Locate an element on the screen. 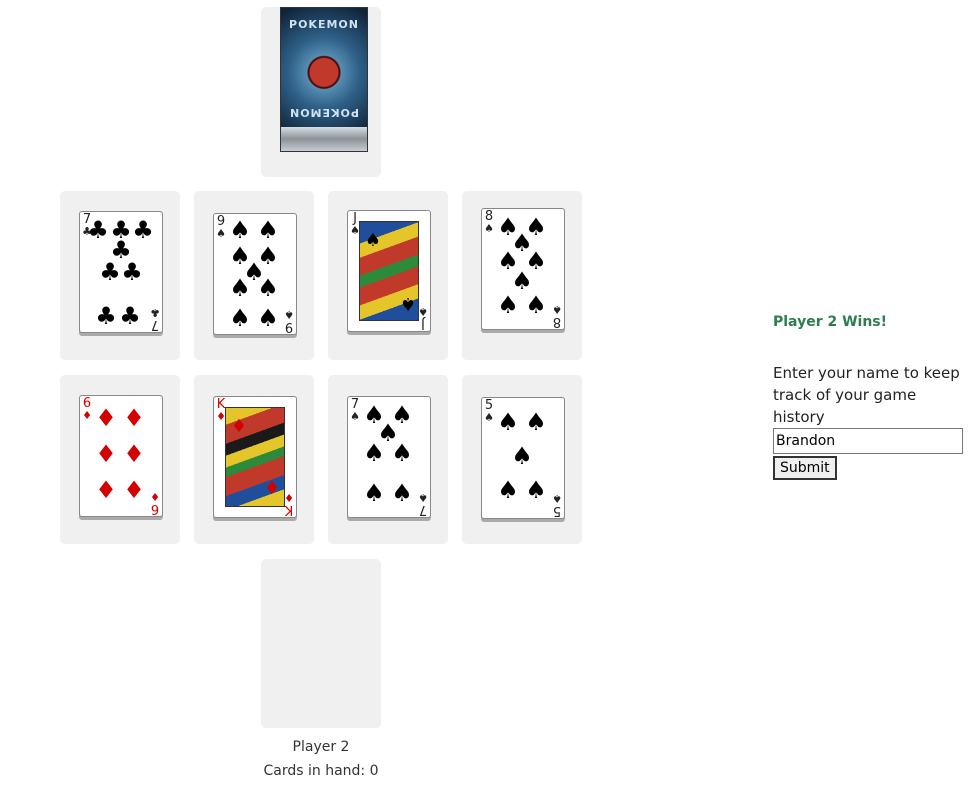  table-slot-3: J ♠ ♠ ♠ J ♠ is located at coordinates (388, 275).